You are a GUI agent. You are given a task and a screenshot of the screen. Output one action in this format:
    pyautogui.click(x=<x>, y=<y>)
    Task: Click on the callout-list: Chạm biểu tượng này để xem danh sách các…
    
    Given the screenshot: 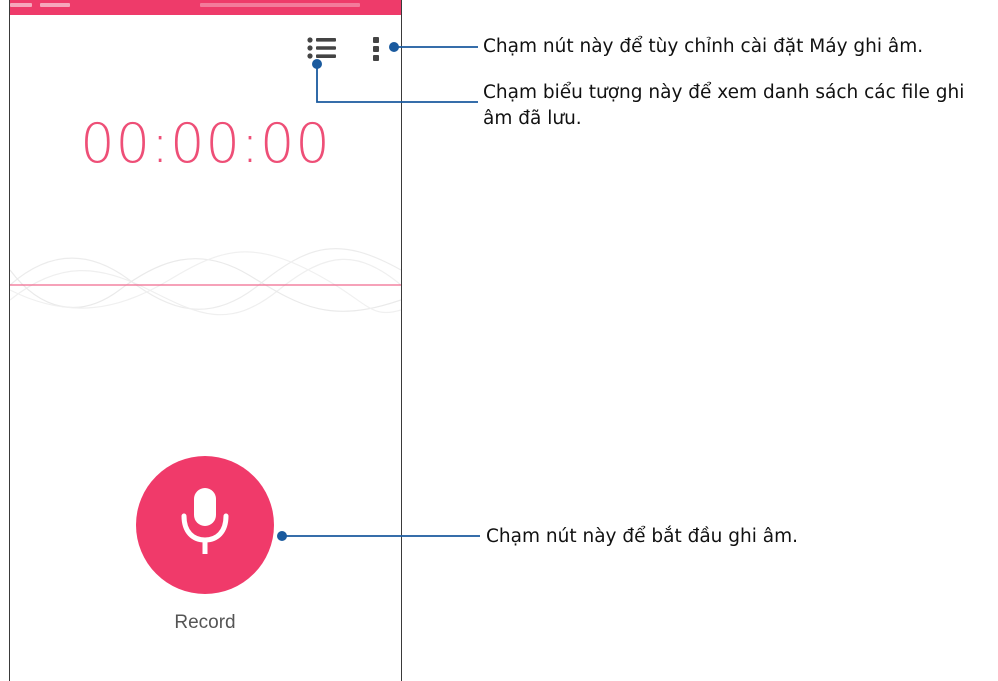 What is the action you would take?
    pyautogui.click(x=724, y=105)
    